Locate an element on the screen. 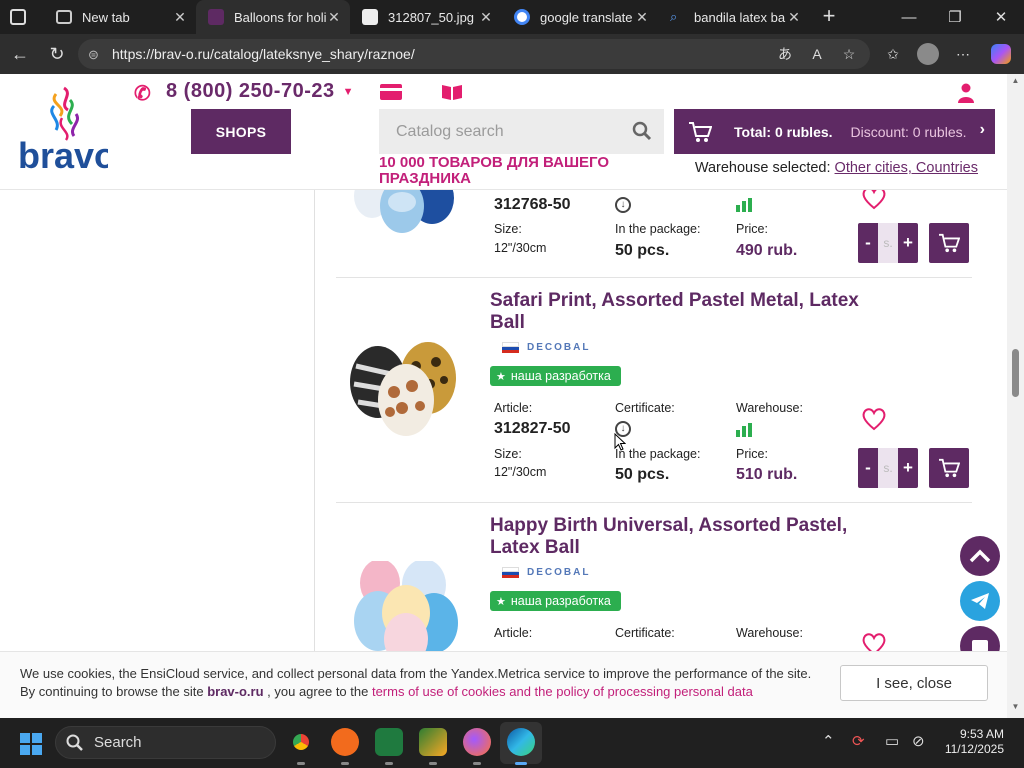  back-button: ← is located at coordinates (20, 54).